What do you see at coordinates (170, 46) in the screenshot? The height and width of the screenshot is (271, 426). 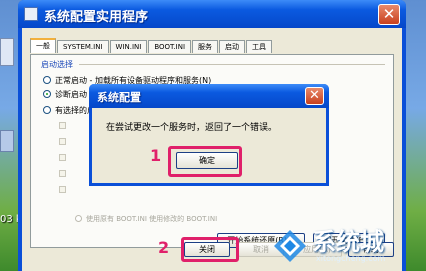 I see `tab-boot-ini: BOOT.INI` at bounding box center [170, 46].